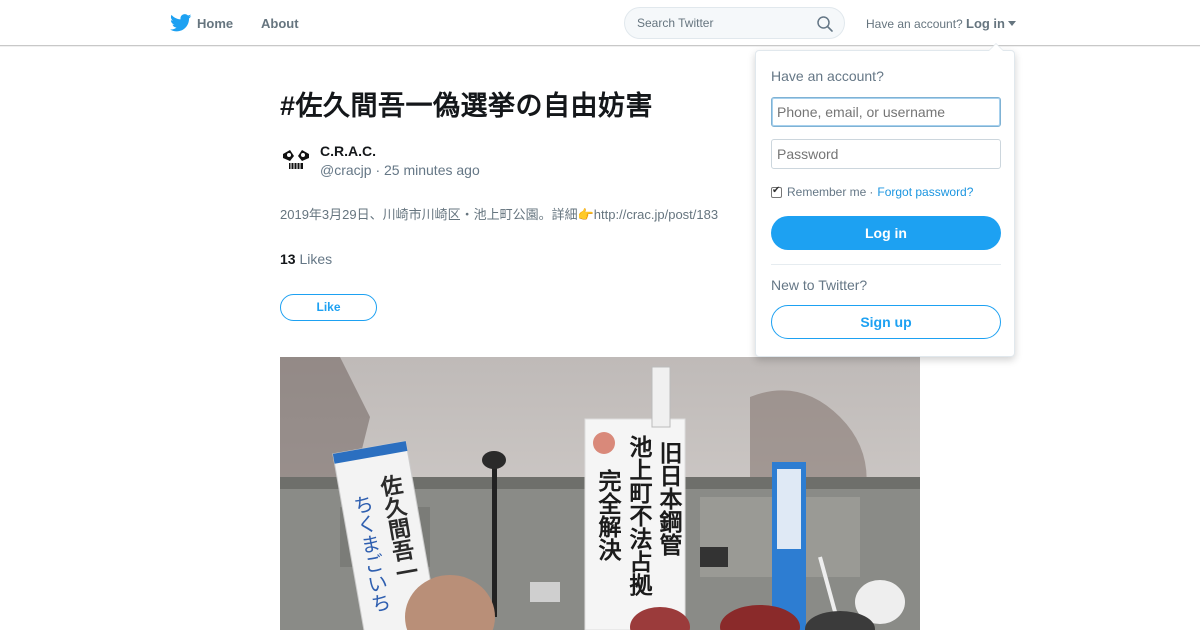 The height and width of the screenshot is (630, 1200). I want to click on login-dropdown-heading: Have an account?, so click(827, 76).